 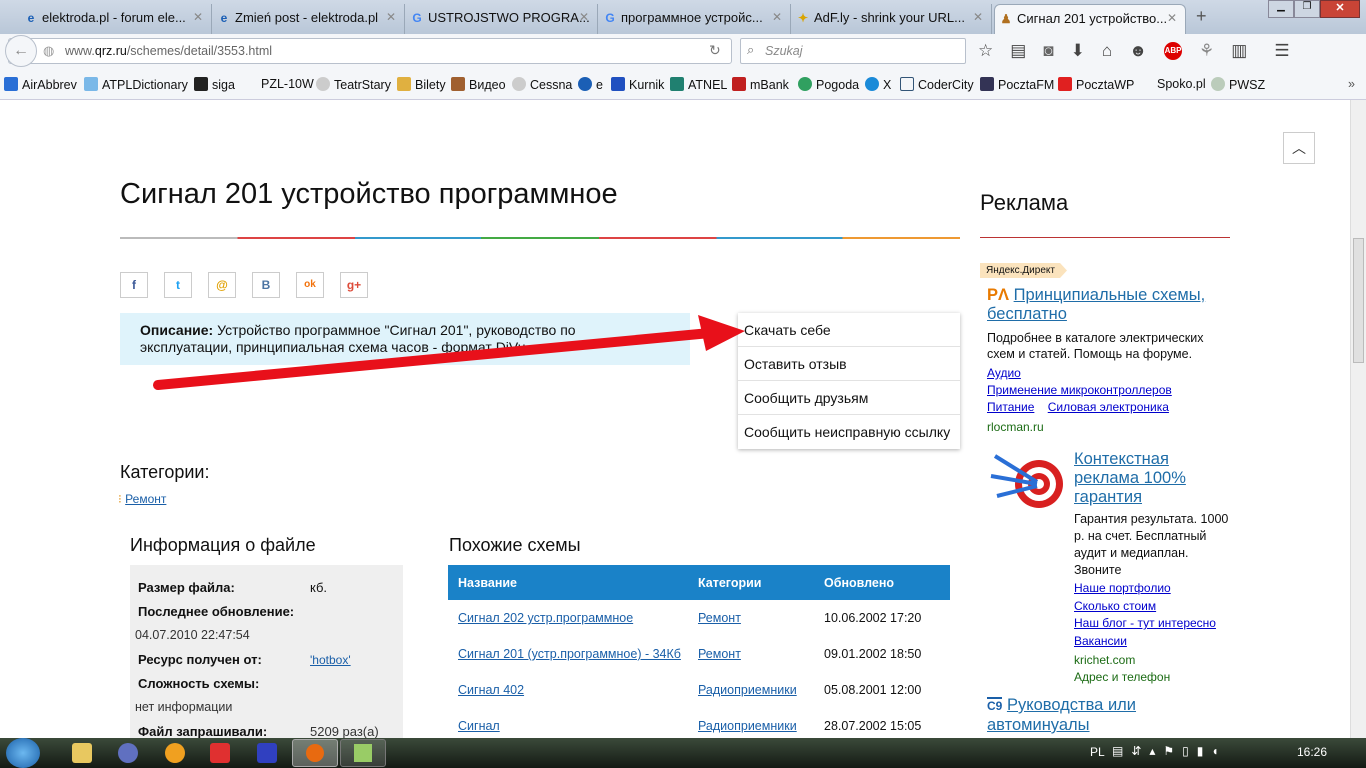 What do you see at coordinates (1018, 51) in the screenshot?
I see `reading-list-icon: ▤` at bounding box center [1018, 51].